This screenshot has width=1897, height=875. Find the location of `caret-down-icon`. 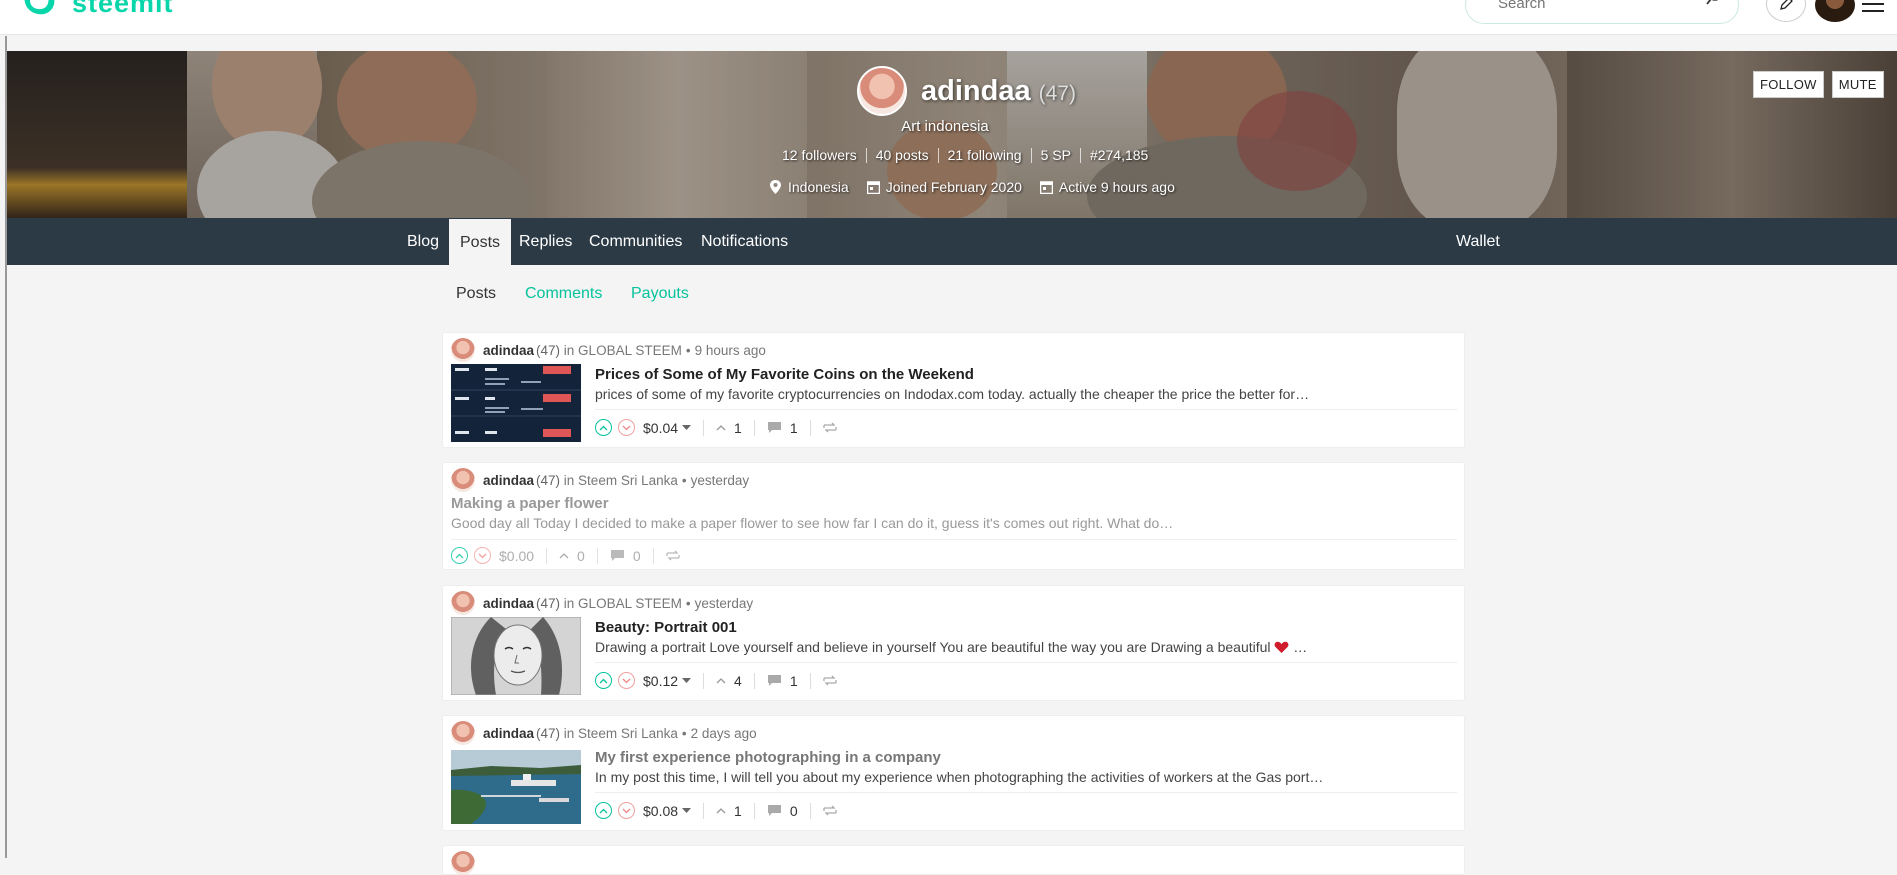

caret-down-icon is located at coordinates (687, 427).